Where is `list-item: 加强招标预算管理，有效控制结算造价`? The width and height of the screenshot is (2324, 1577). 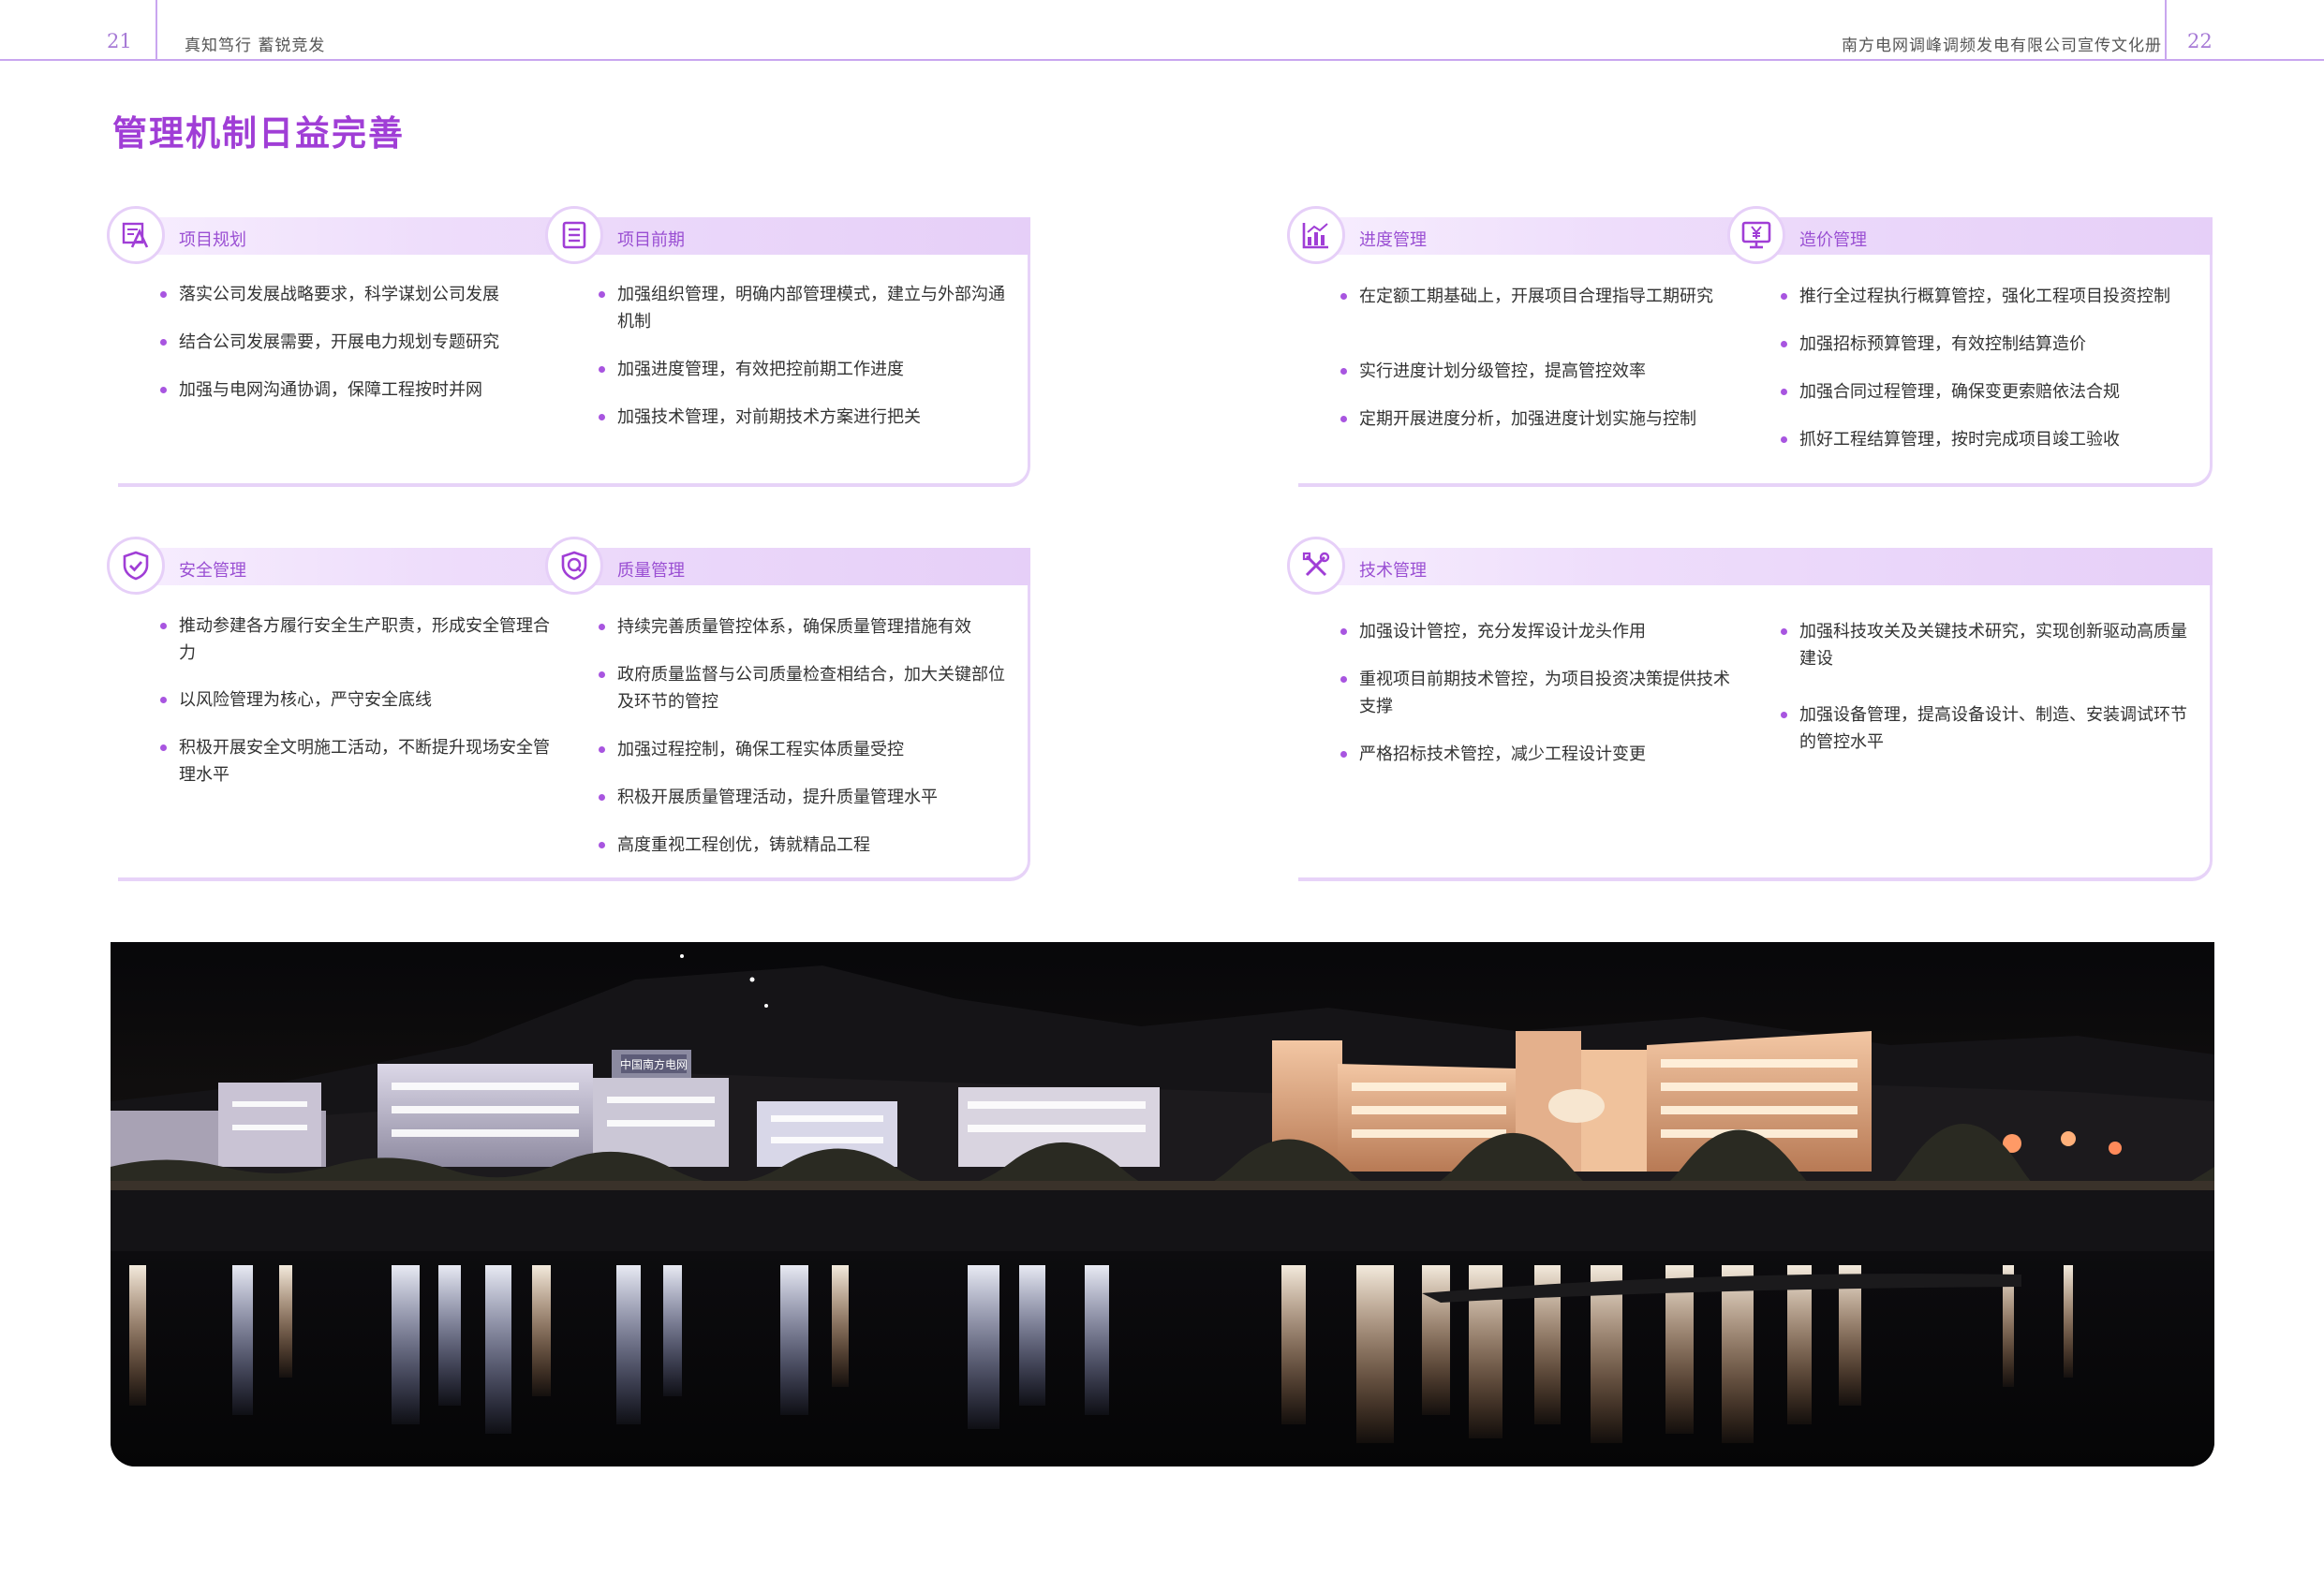 list-item: 加强招标预算管理，有效控制结算造价 is located at coordinates (1992, 344).